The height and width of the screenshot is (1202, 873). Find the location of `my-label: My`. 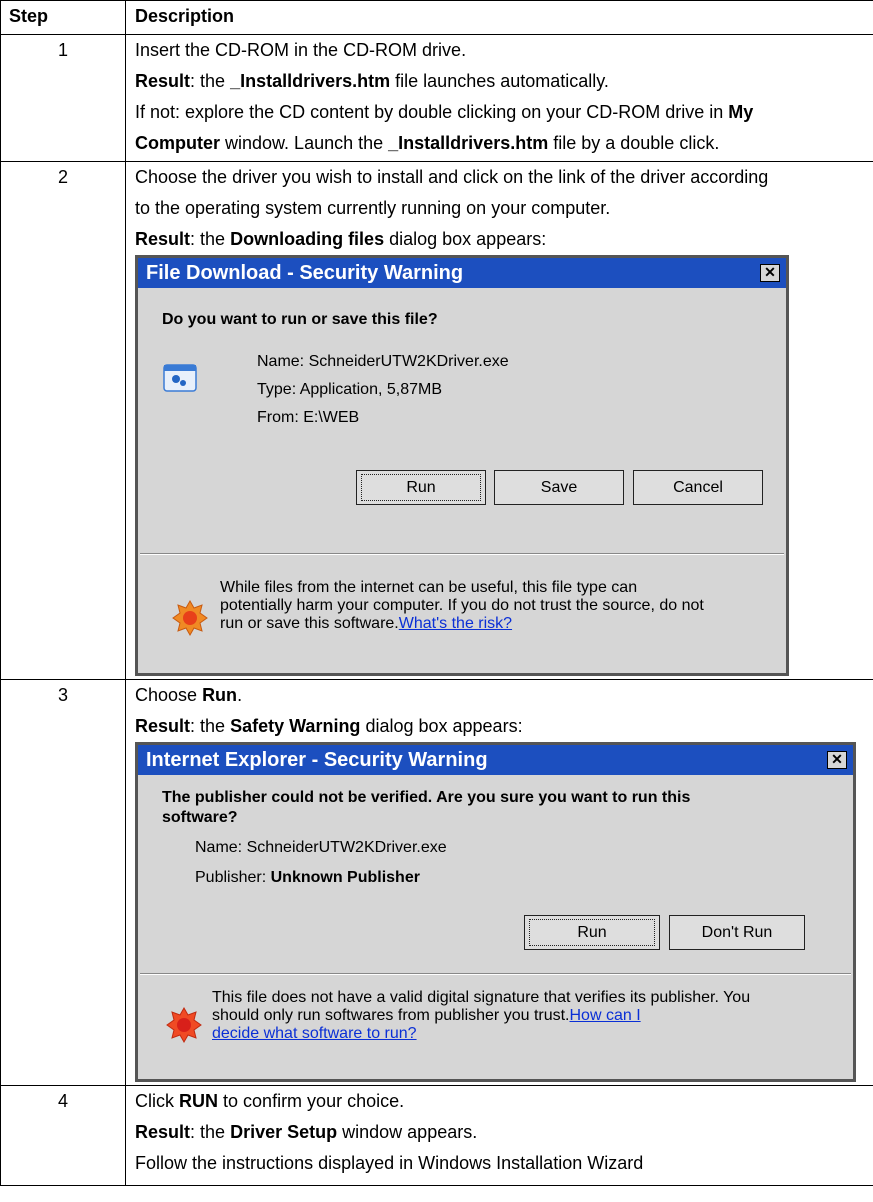

my-label: My is located at coordinates (741, 112).